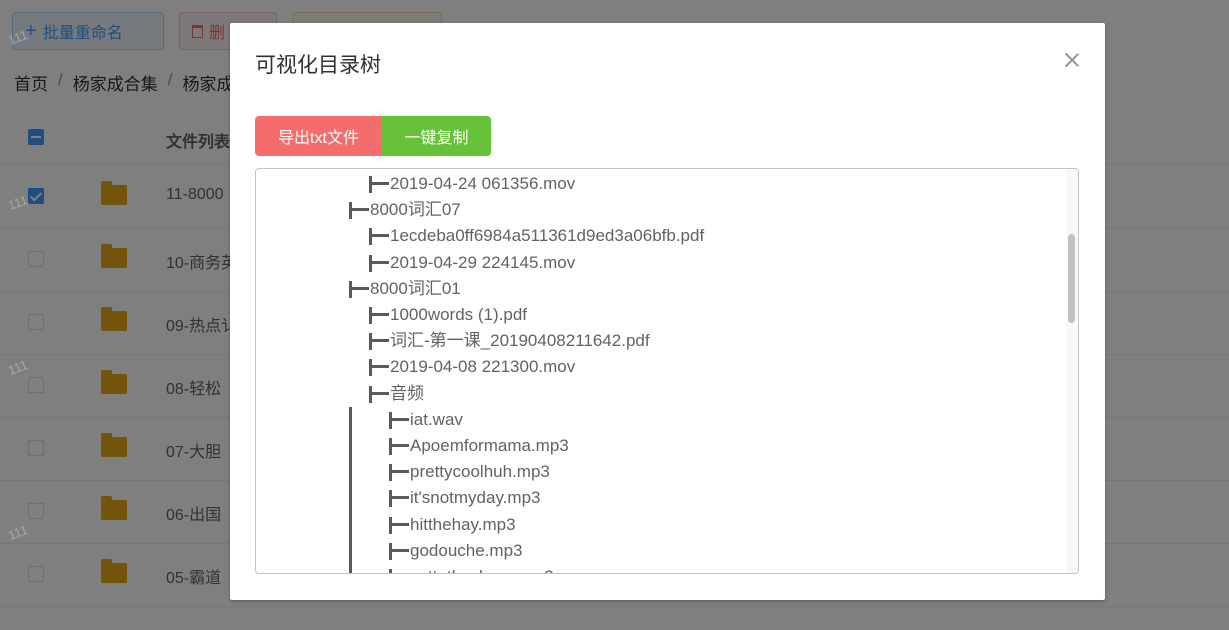  I want to click on tree-node-label: godouche.mp3, so click(466, 550).